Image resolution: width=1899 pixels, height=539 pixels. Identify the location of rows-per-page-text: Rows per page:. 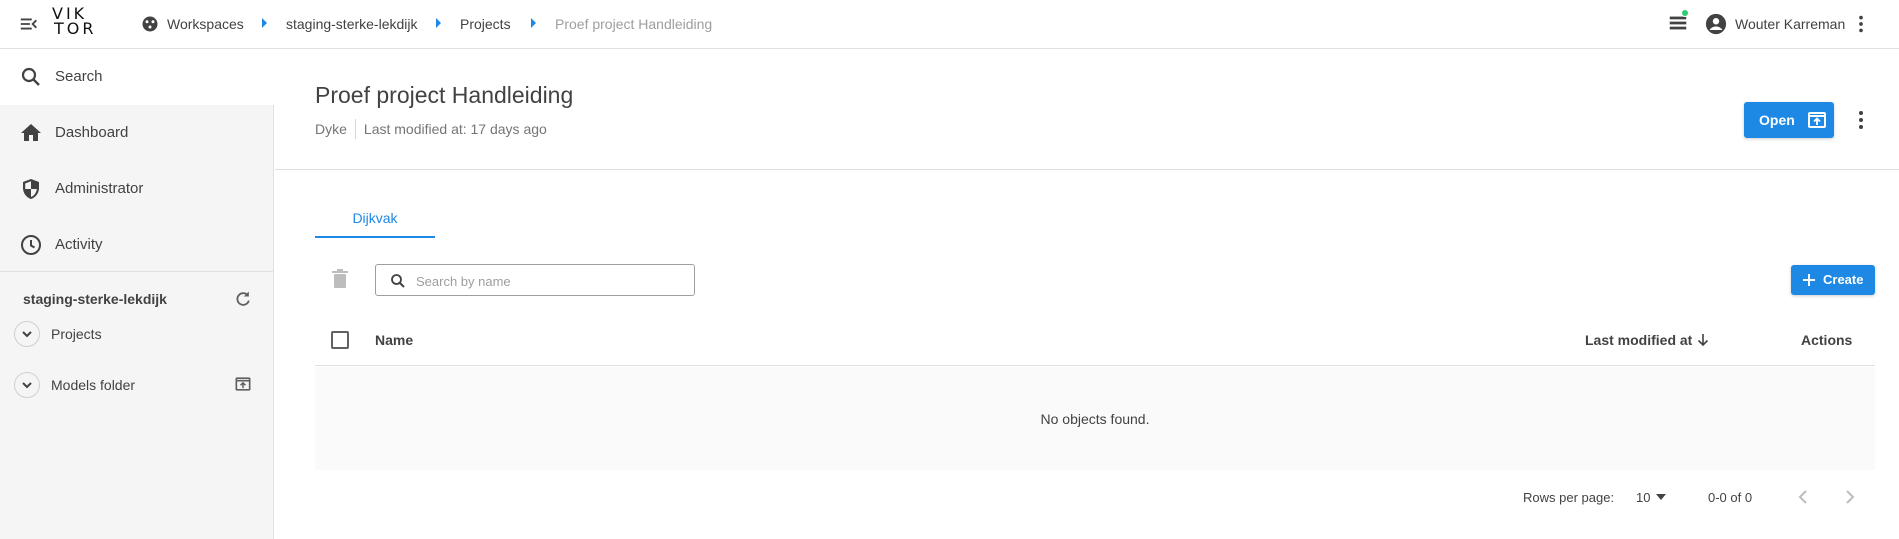
(1569, 497).